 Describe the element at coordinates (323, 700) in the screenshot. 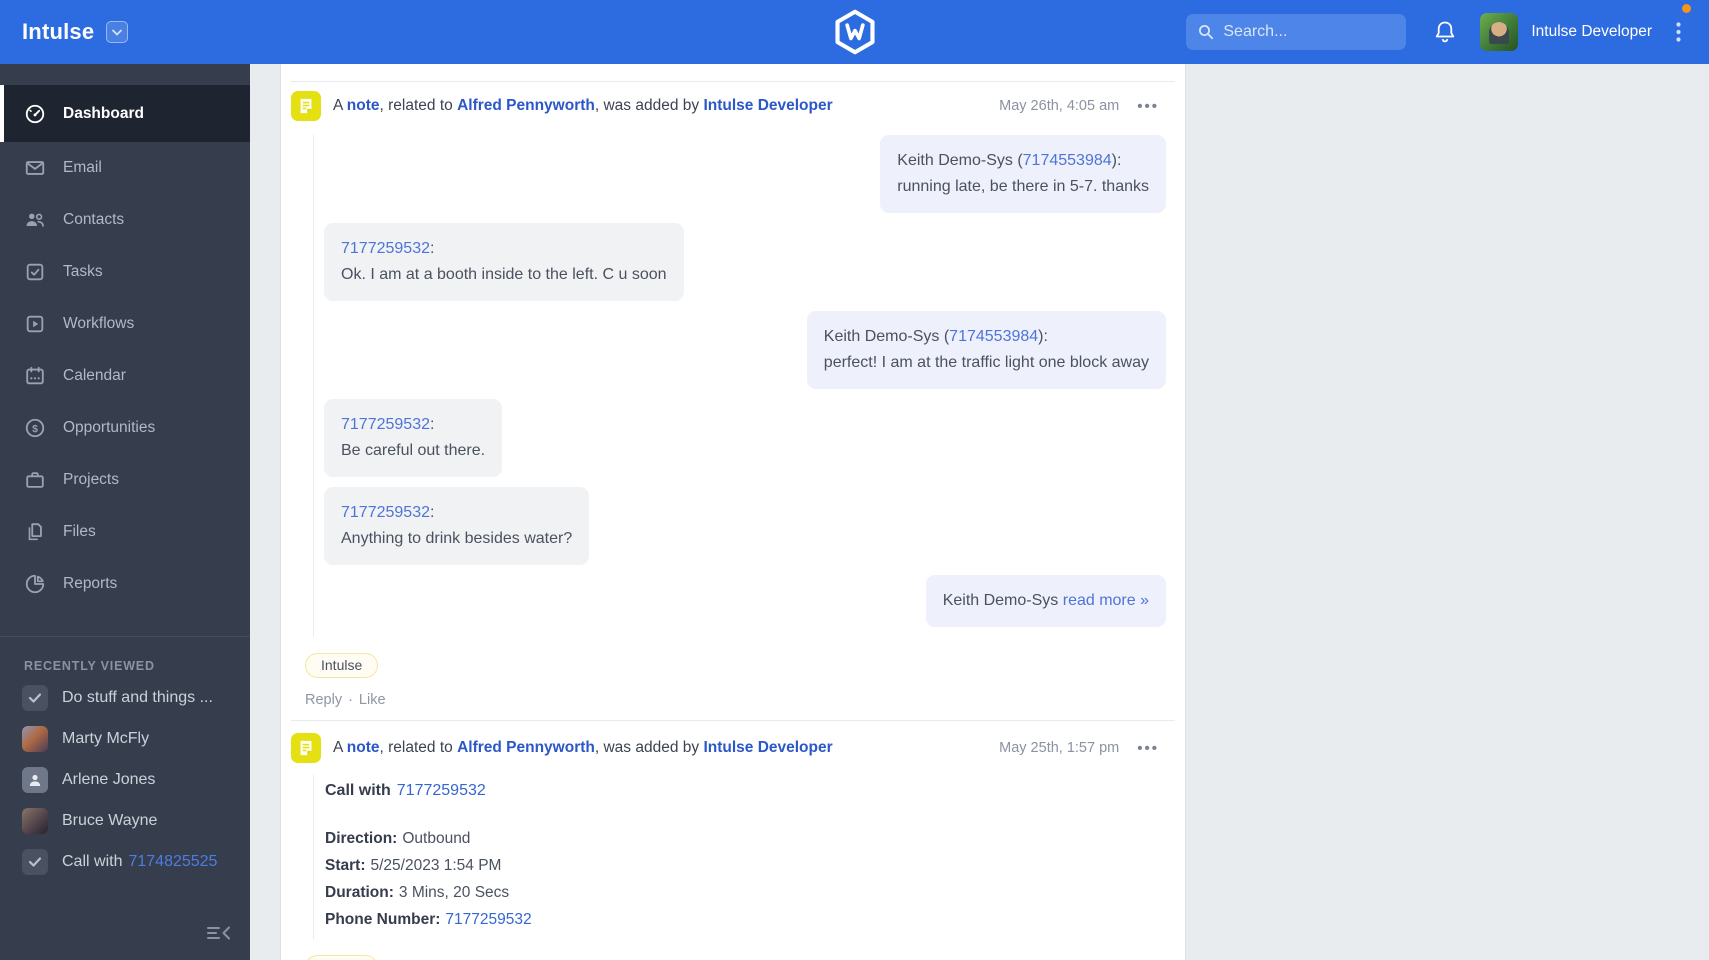

I see `reply-button: Reply` at that location.